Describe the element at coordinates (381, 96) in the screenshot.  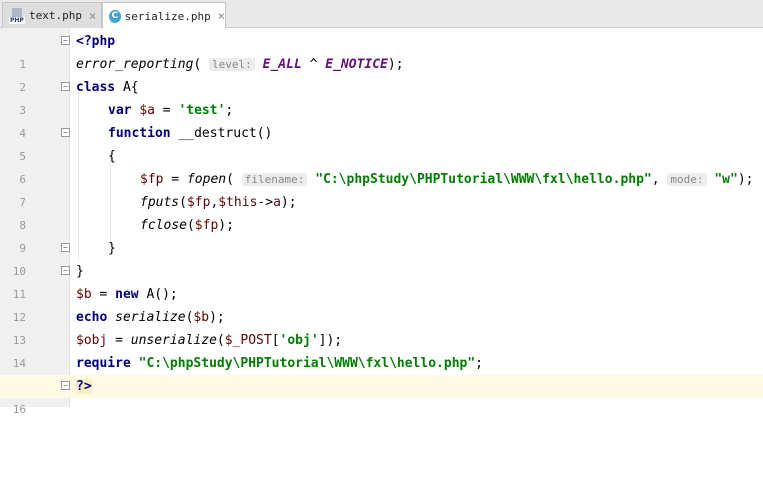
I see `code-line: 3 − class A{` at that location.